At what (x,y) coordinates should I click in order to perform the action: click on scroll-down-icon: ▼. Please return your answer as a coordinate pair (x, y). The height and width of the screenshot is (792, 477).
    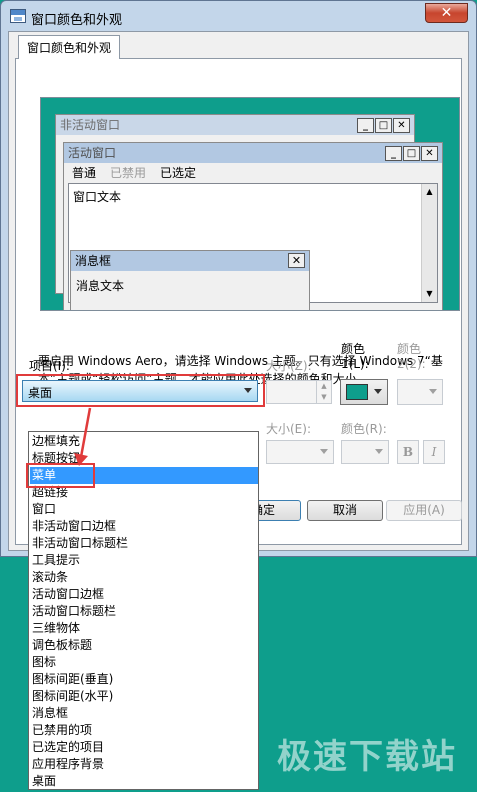
    Looking at the image, I should click on (429, 293).